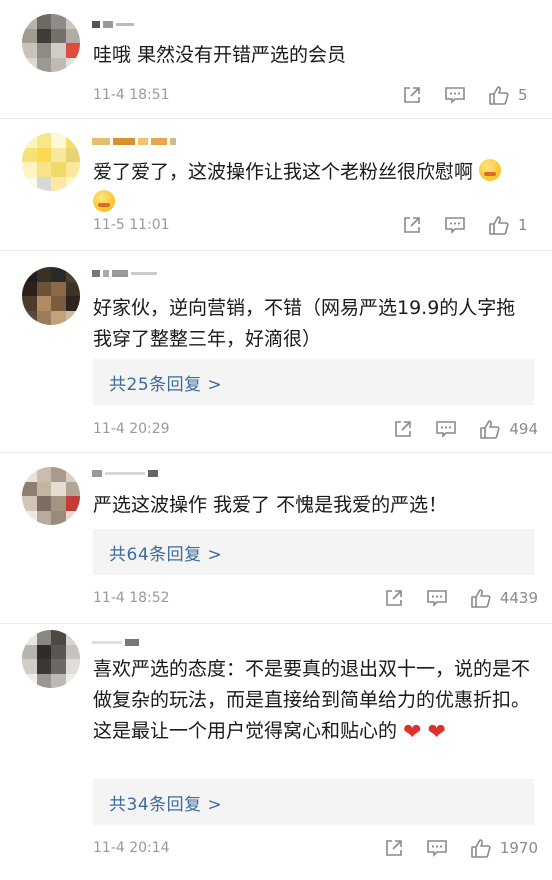 The width and height of the screenshot is (552, 880). I want to click on comment-item: 哇哦 果然没有开错严选的会员 11-4 18:51 5, so click(276, 59).